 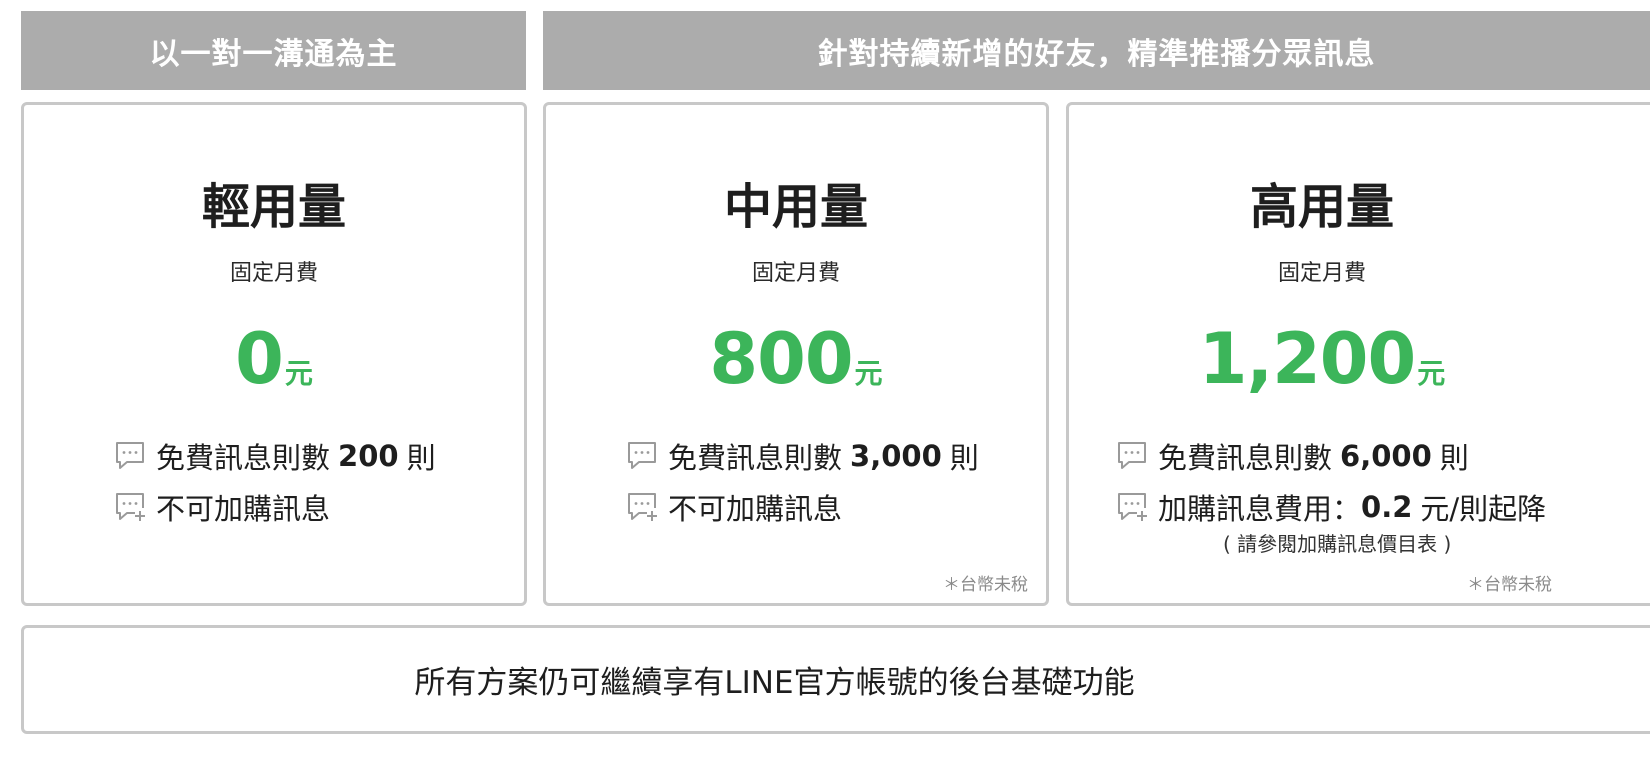 I want to click on plan-price: 0元, so click(x=274, y=359).